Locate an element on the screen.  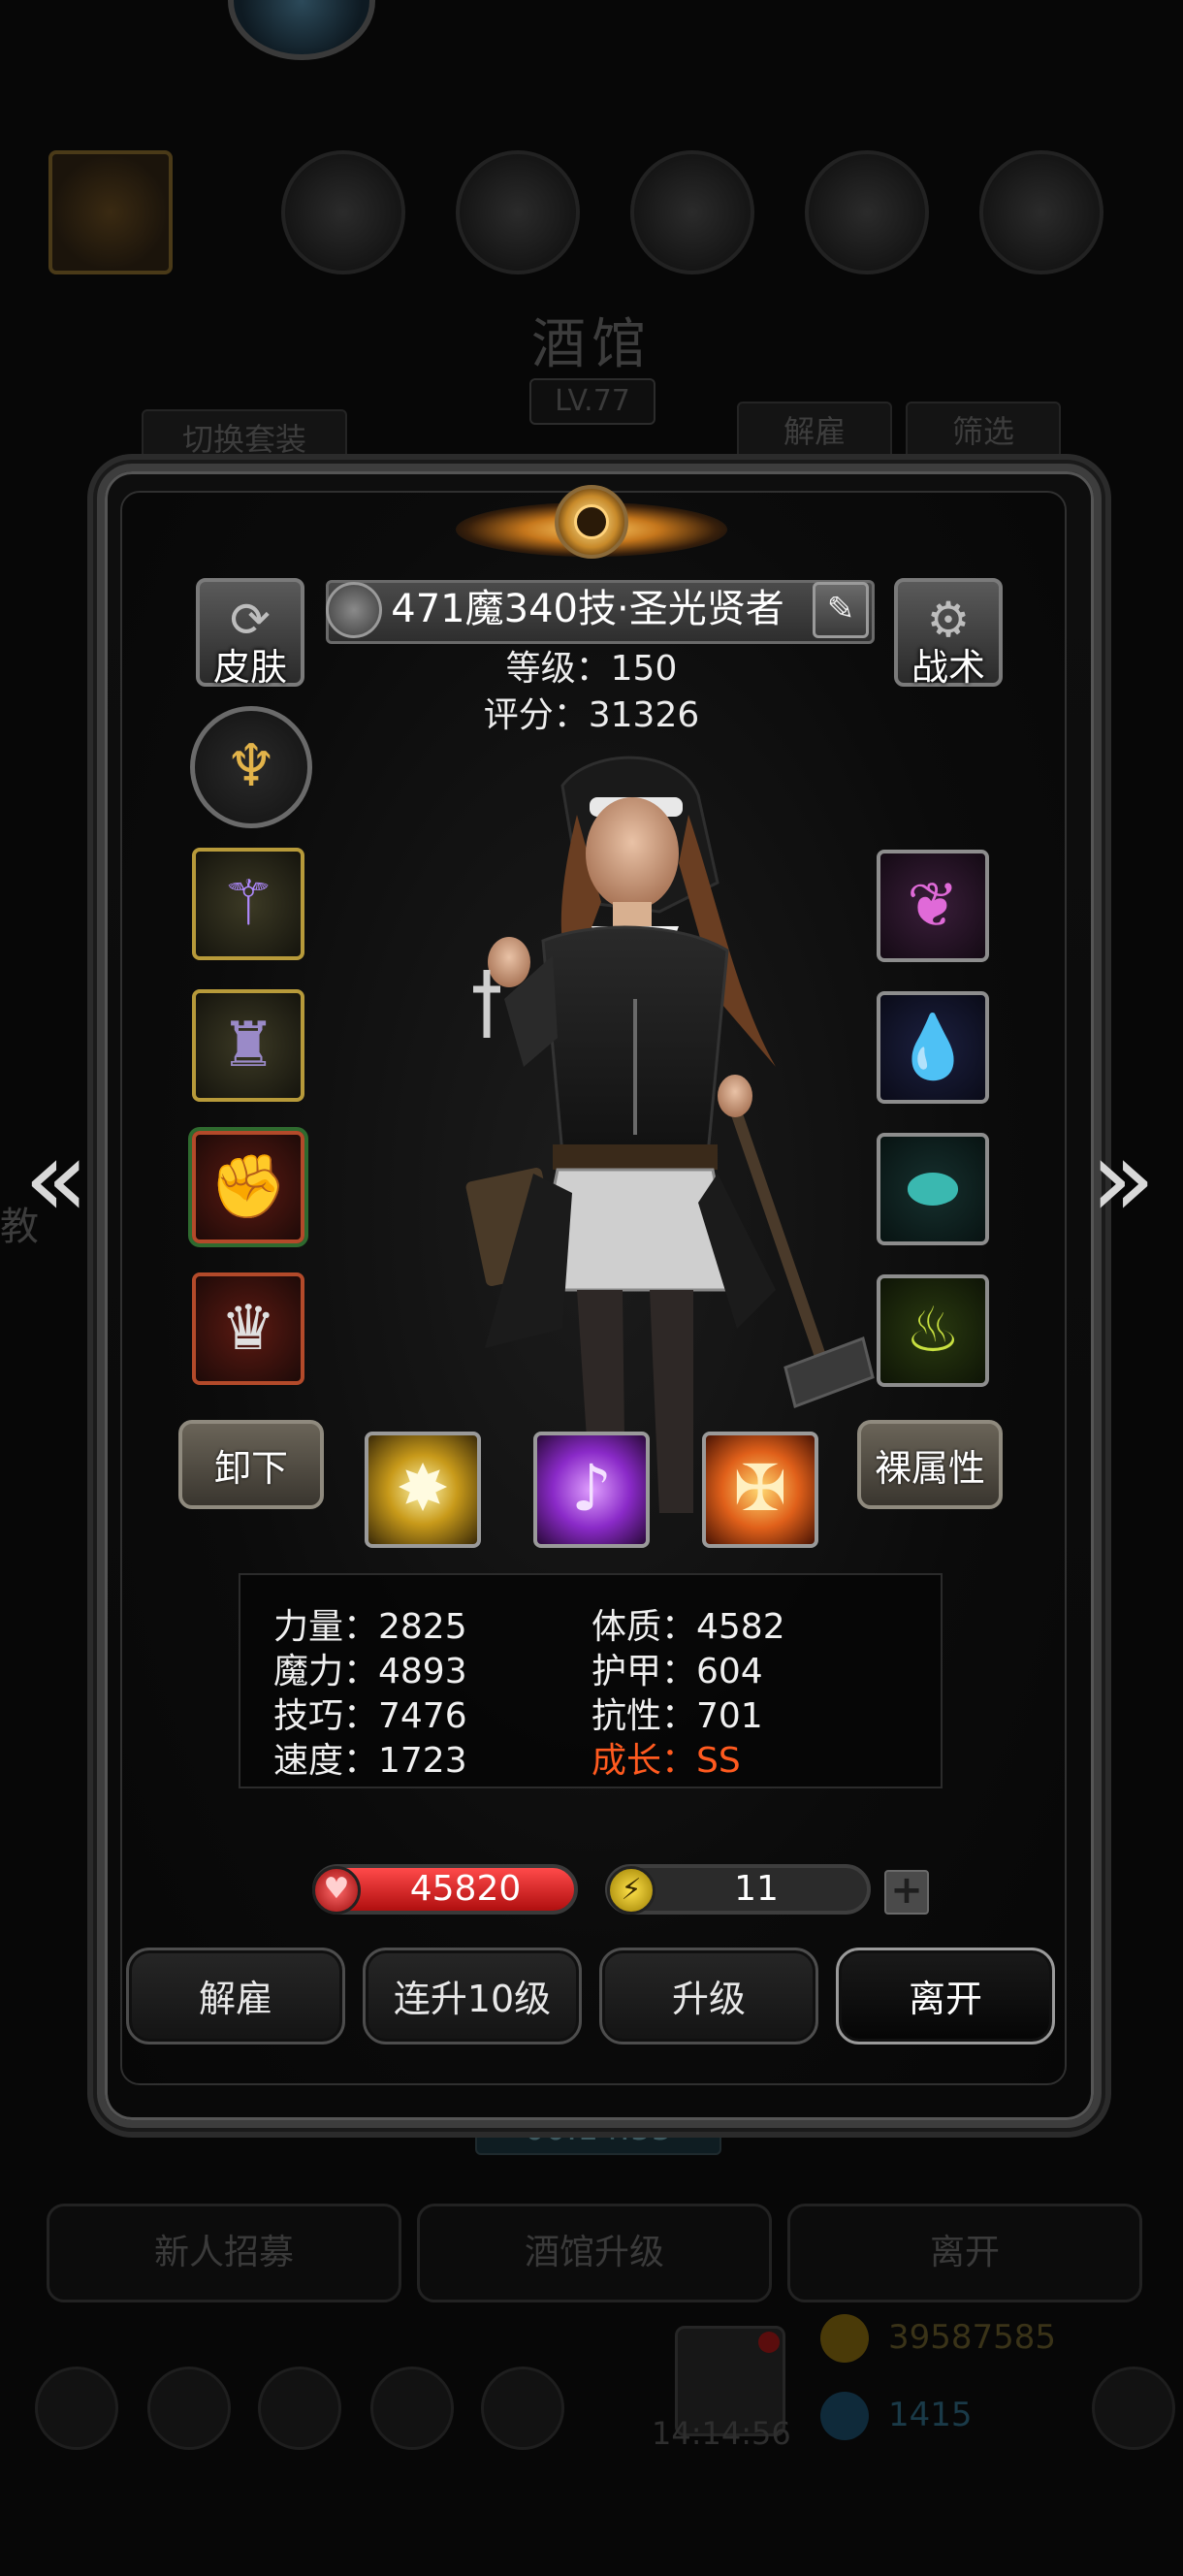
background-leave-button: 离开 is located at coordinates (964, 2253).